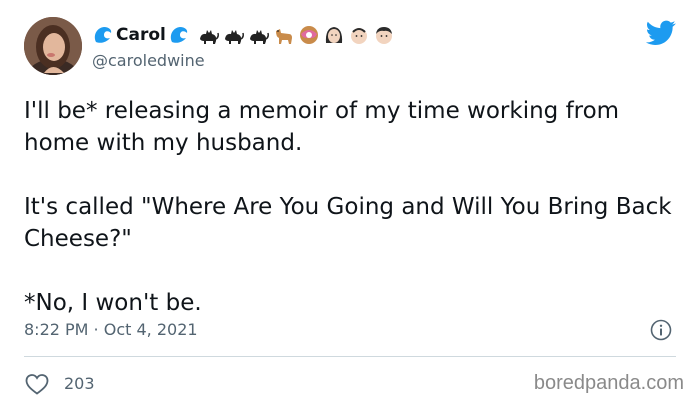 Image resolution: width=700 pixels, height=410 pixels. Describe the element at coordinates (141, 35) in the screenshot. I see `author-display-name: Carol` at that location.